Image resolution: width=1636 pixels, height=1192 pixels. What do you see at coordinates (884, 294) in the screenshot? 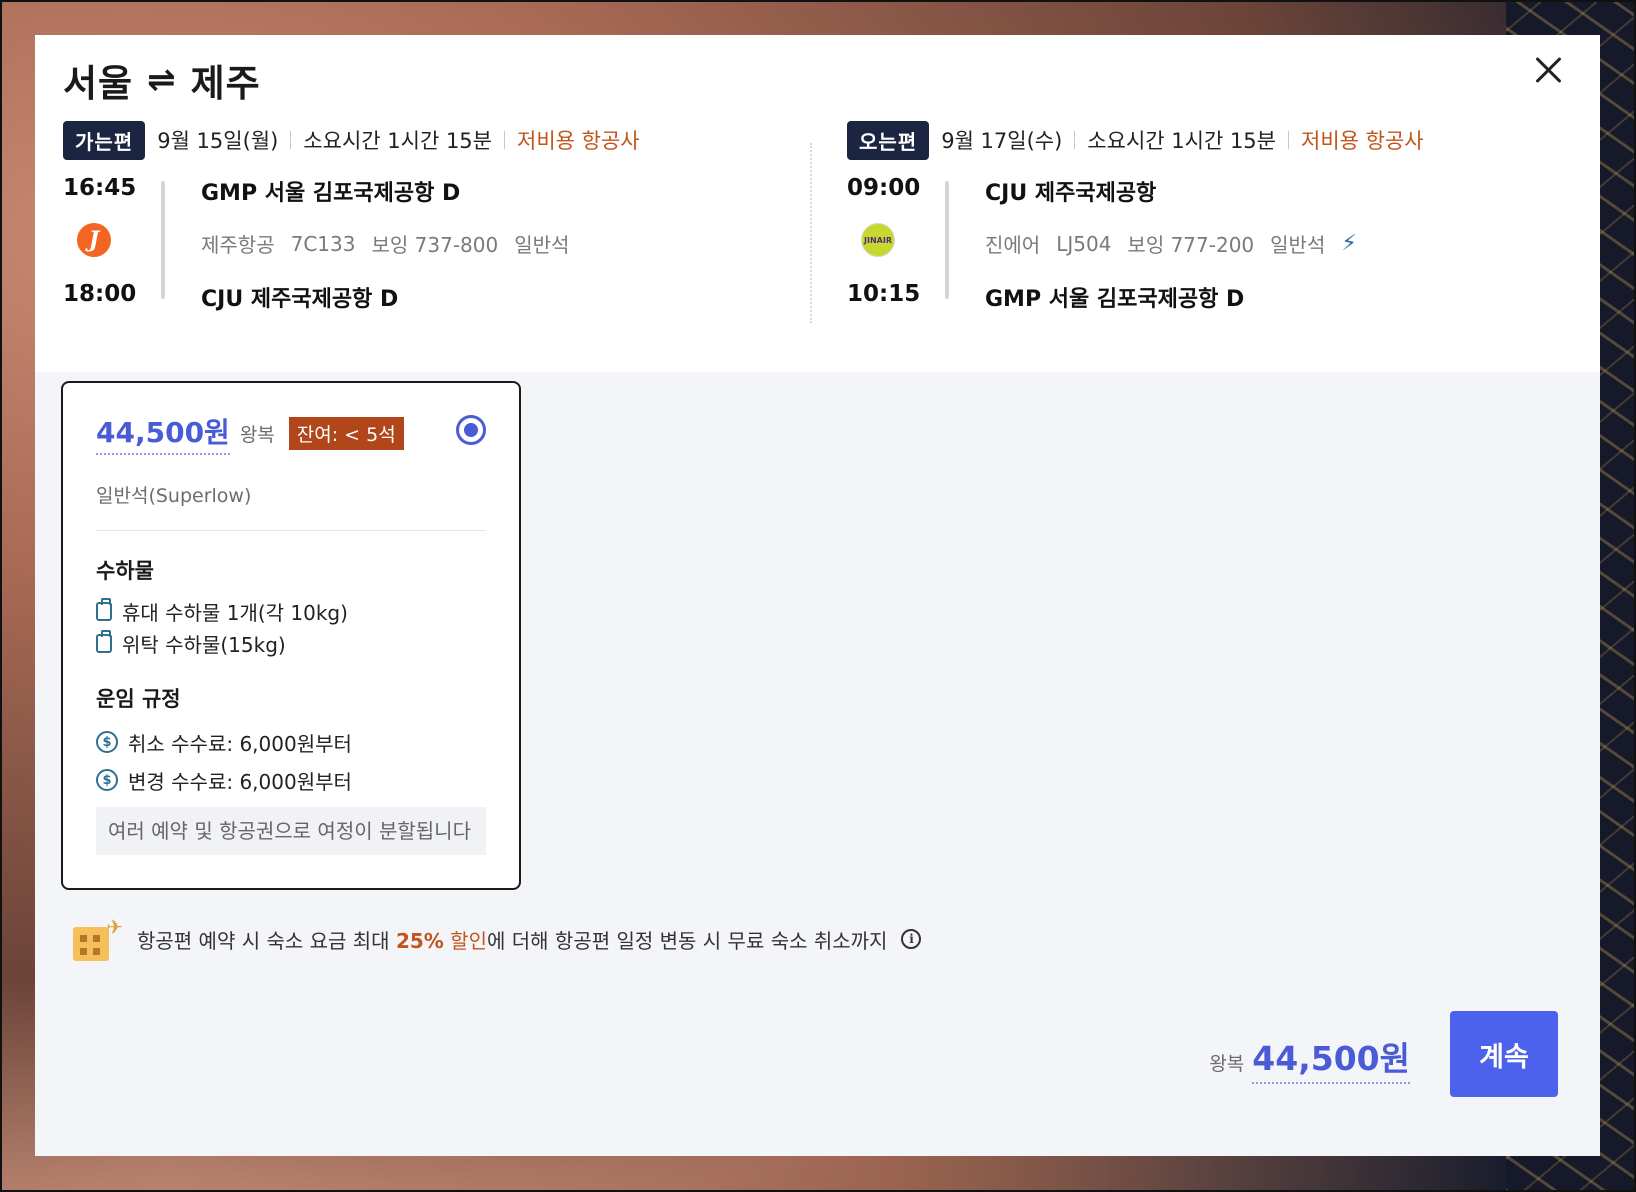
I see `arrival-time: 10:15` at bounding box center [884, 294].